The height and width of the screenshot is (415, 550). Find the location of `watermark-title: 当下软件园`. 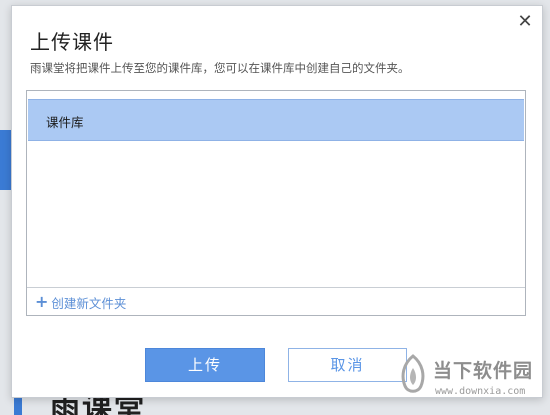

watermark-title: 当下软件园 is located at coordinates (483, 371).